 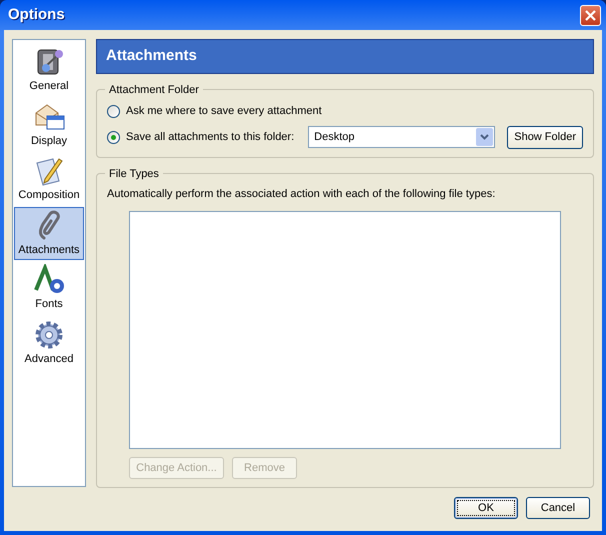 What do you see at coordinates (36, 14) in the screenshot?
I see `window-title: Options` at bounding box center [36, 14].